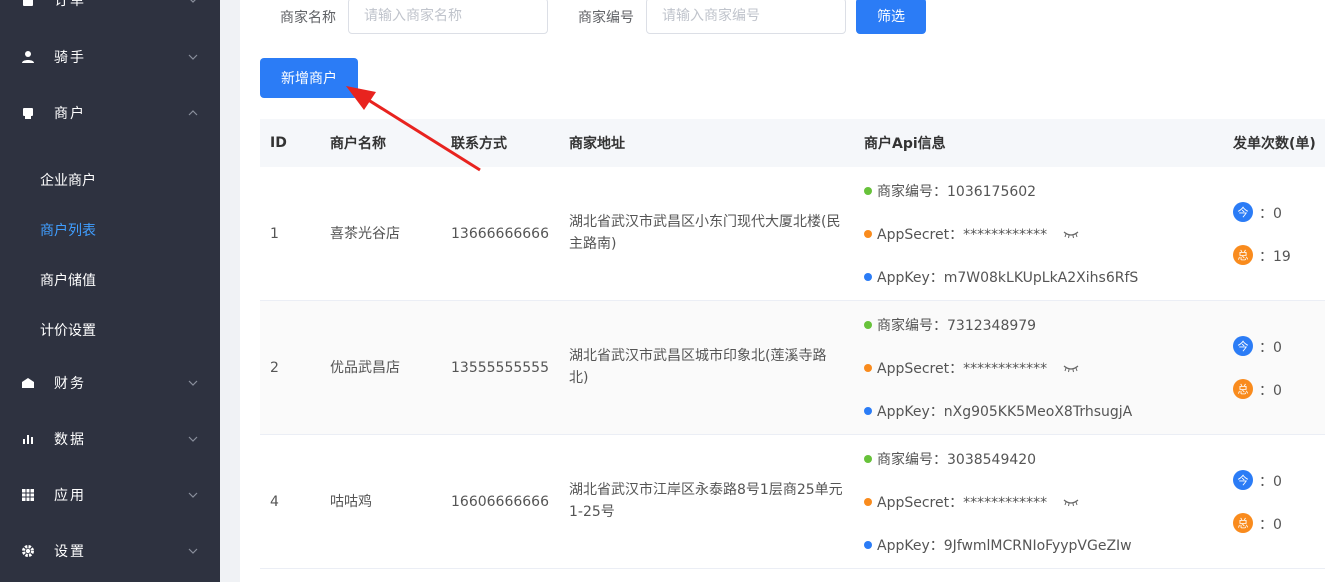 This screenshot has height=582, width=1325. I want to click on sidebar-item-label: 商户, so click(70, 114).